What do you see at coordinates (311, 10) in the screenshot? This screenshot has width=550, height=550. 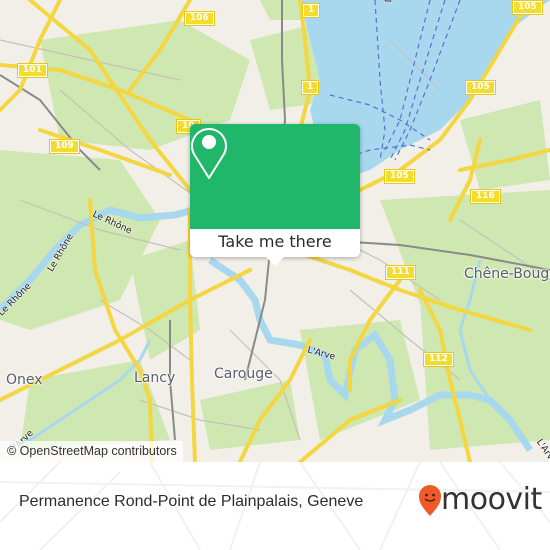 I see `road-shield-1-top: 1` at bounding box center [311, 10].